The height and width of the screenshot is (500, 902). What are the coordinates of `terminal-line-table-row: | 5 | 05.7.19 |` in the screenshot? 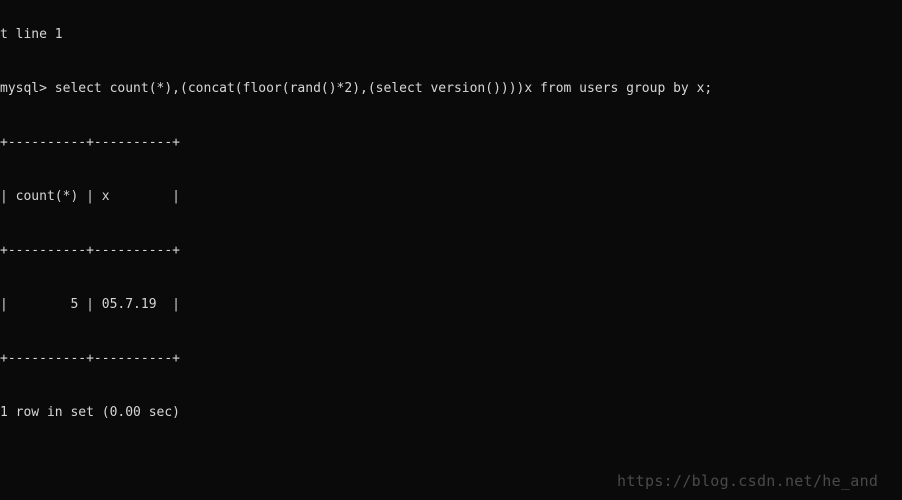 It's located at (90, 304).